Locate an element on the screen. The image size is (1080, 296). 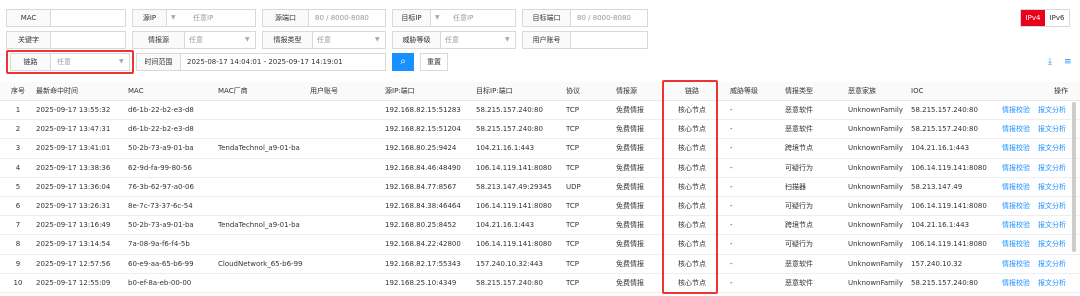
keyword-input is located at coordinates (53, 40).